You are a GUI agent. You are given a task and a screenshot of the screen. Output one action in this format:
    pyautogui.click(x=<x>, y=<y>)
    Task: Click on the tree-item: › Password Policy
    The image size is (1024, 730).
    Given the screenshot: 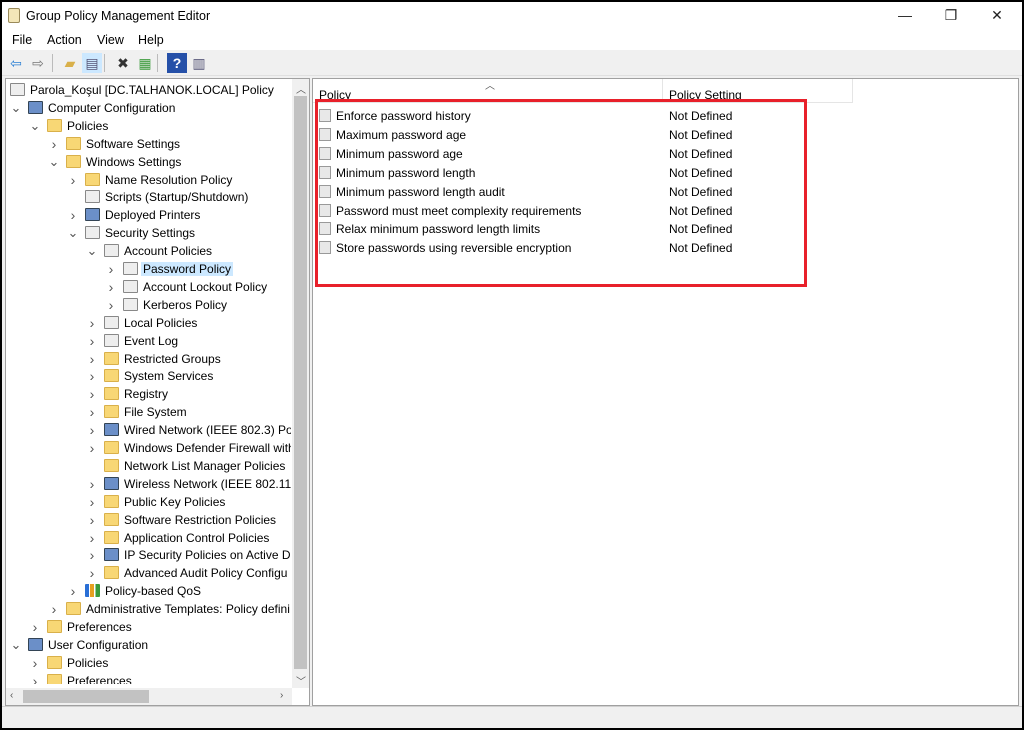 What is the action you would take?
    pyautogui.click(x=148, y=269)
    